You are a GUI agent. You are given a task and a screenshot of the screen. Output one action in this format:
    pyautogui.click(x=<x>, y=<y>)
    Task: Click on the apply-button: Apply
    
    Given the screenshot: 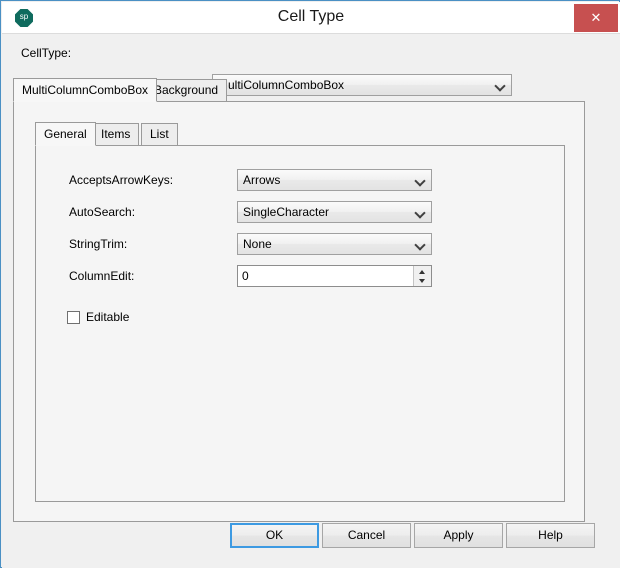 What is the action you would take?
    pyautogui.click(x=458, y=535)
    